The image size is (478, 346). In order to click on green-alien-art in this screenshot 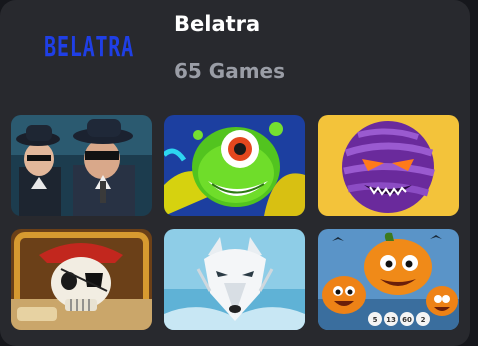, I will do `click(234, 165)`.